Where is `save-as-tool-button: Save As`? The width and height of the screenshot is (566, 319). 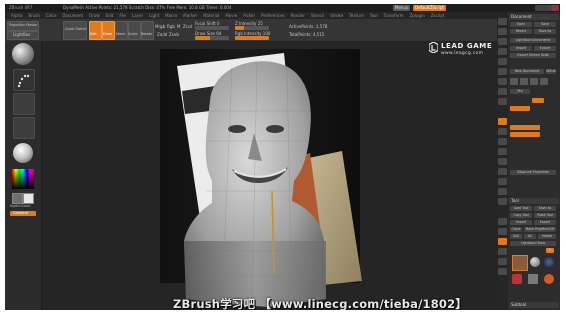 save-as-tool-button: Save As is located at coordinates (545, 208).